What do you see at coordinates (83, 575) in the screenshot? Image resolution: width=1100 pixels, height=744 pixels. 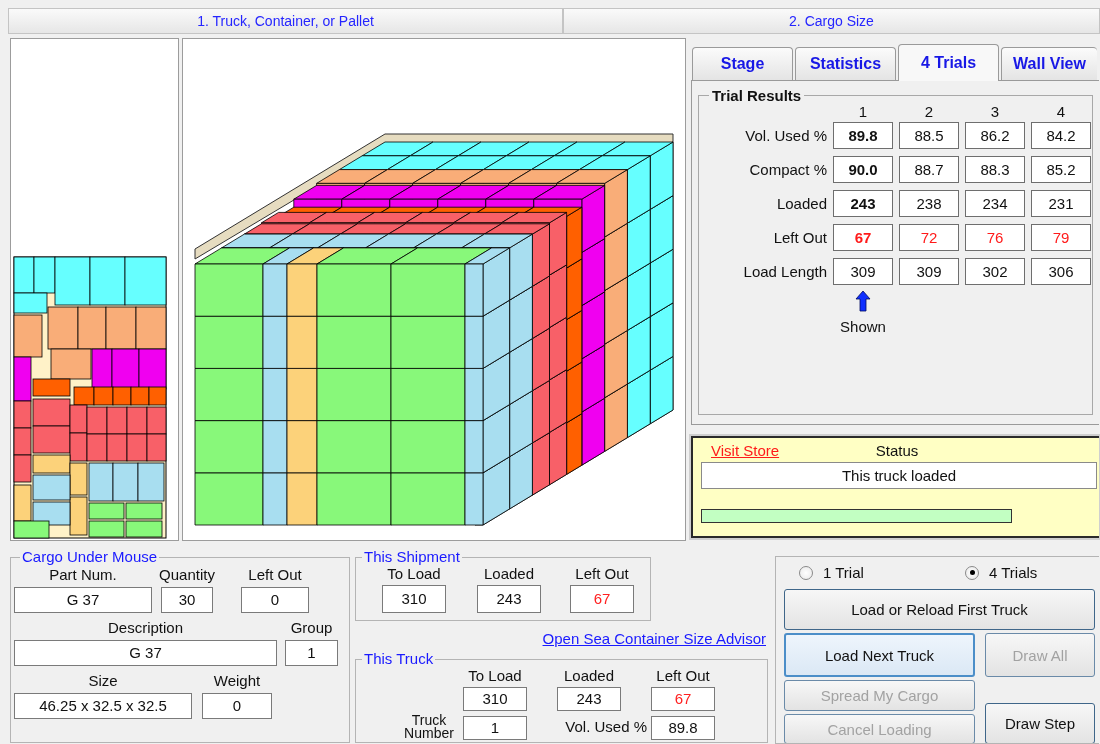 I see `field-label: Part Num.` at bounding box center [83, 575].